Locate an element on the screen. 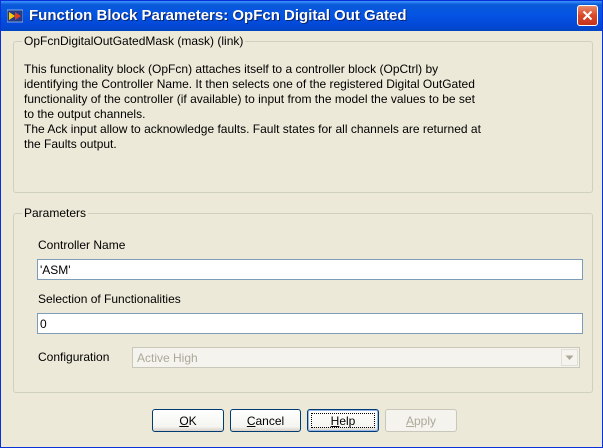 The image size is (603, 448). apply-mnemonic: A is located at coordinates (409, 420).